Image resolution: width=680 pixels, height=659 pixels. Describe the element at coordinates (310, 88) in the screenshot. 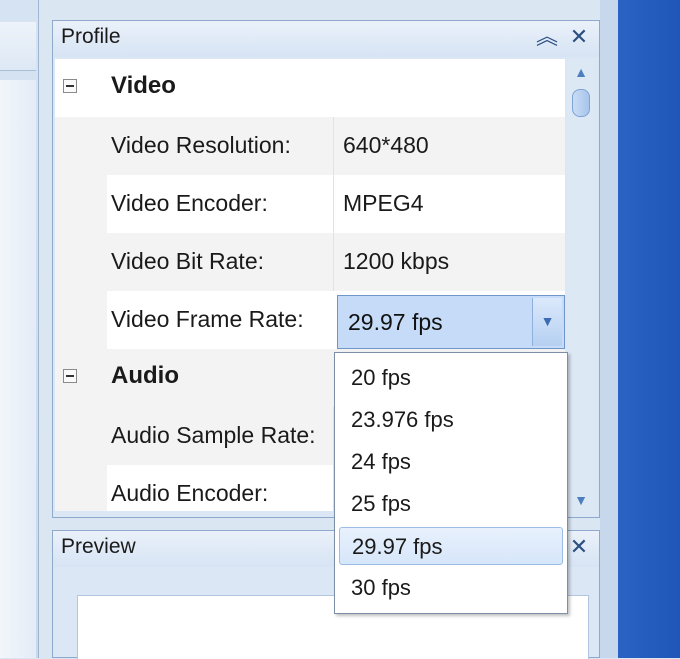

I see `category-video: Video` at that location.